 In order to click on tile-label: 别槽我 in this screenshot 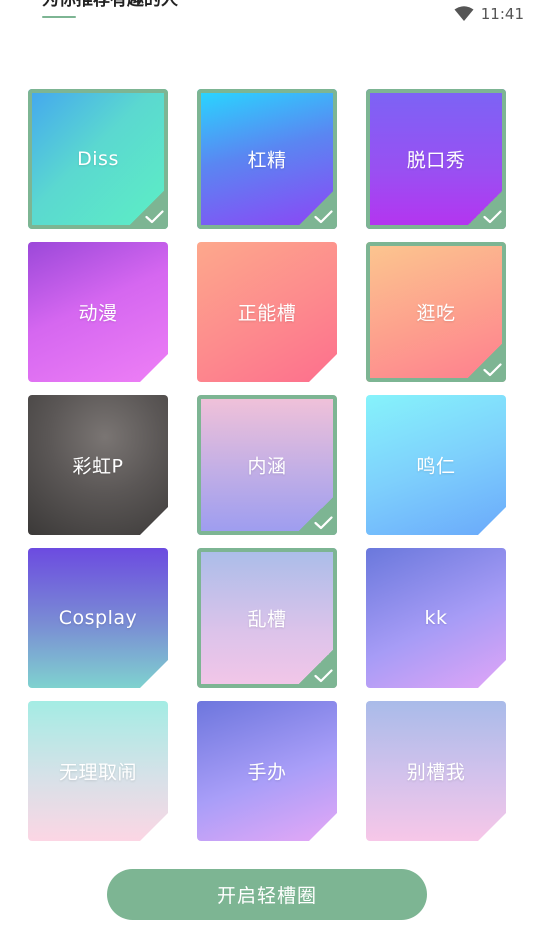, I will do `click(436, 772)`.